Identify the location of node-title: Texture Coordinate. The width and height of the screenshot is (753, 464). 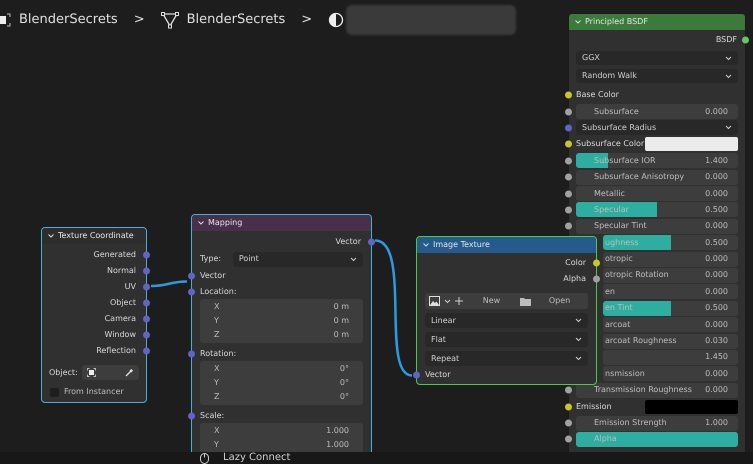
(96, 236).